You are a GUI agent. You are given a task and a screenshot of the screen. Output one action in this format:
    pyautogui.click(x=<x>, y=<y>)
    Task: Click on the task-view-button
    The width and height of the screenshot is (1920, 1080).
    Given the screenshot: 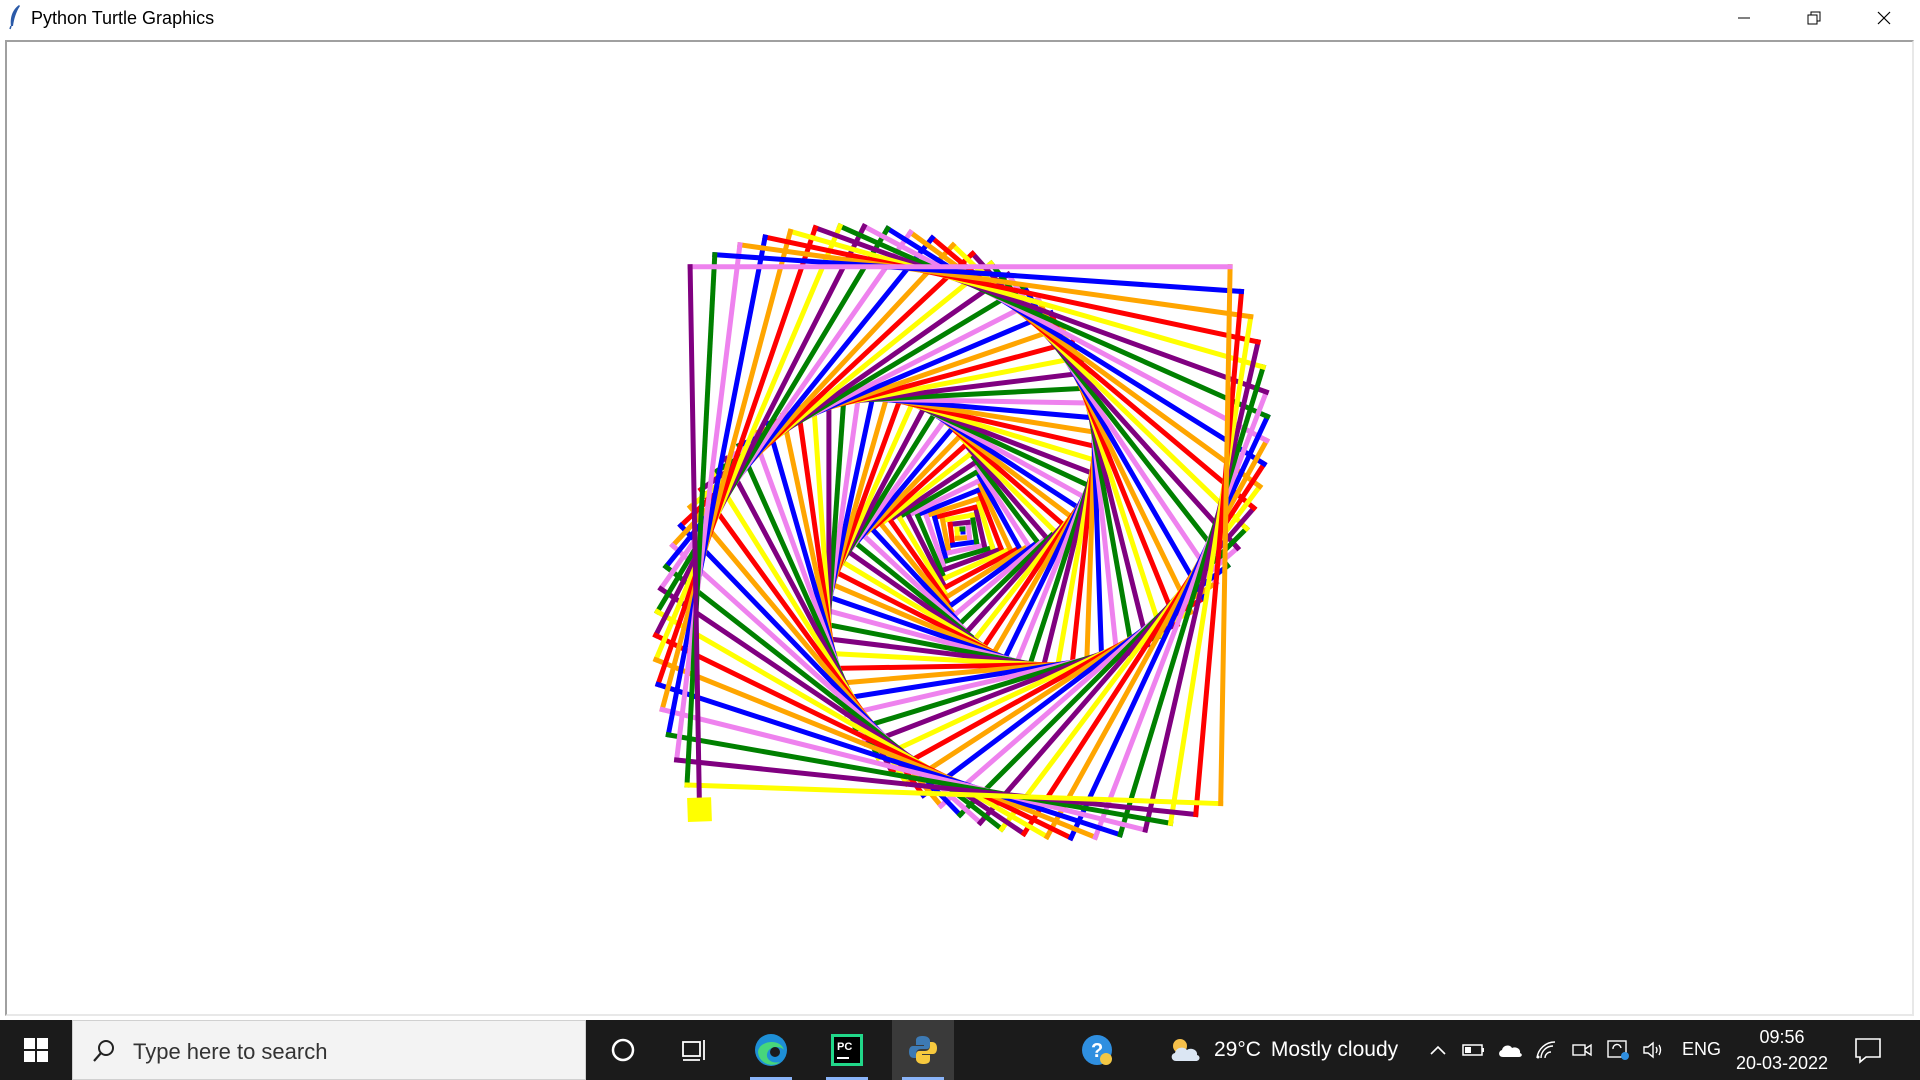 What is the action you would take?
    pyautogui.click(x=695, y=1050)
    